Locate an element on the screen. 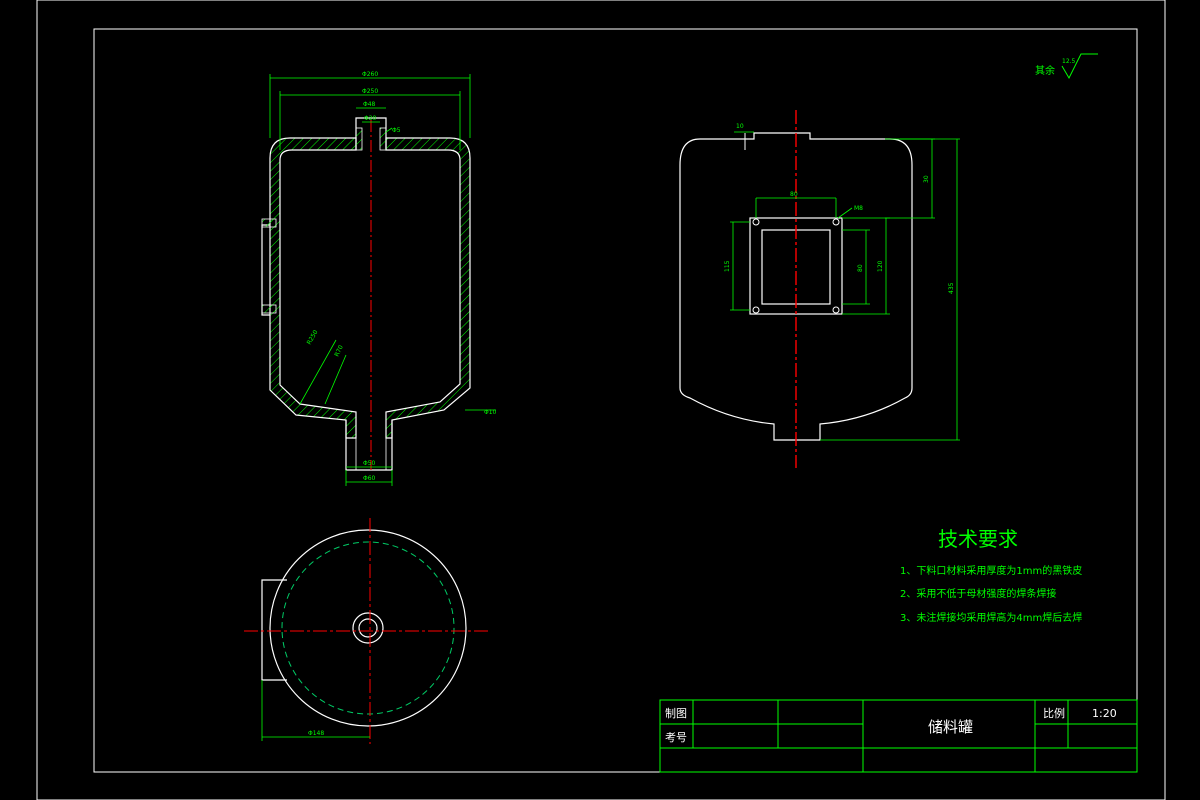  dim-d-nozzle: Φ48 is located at coordinates (369, 104).